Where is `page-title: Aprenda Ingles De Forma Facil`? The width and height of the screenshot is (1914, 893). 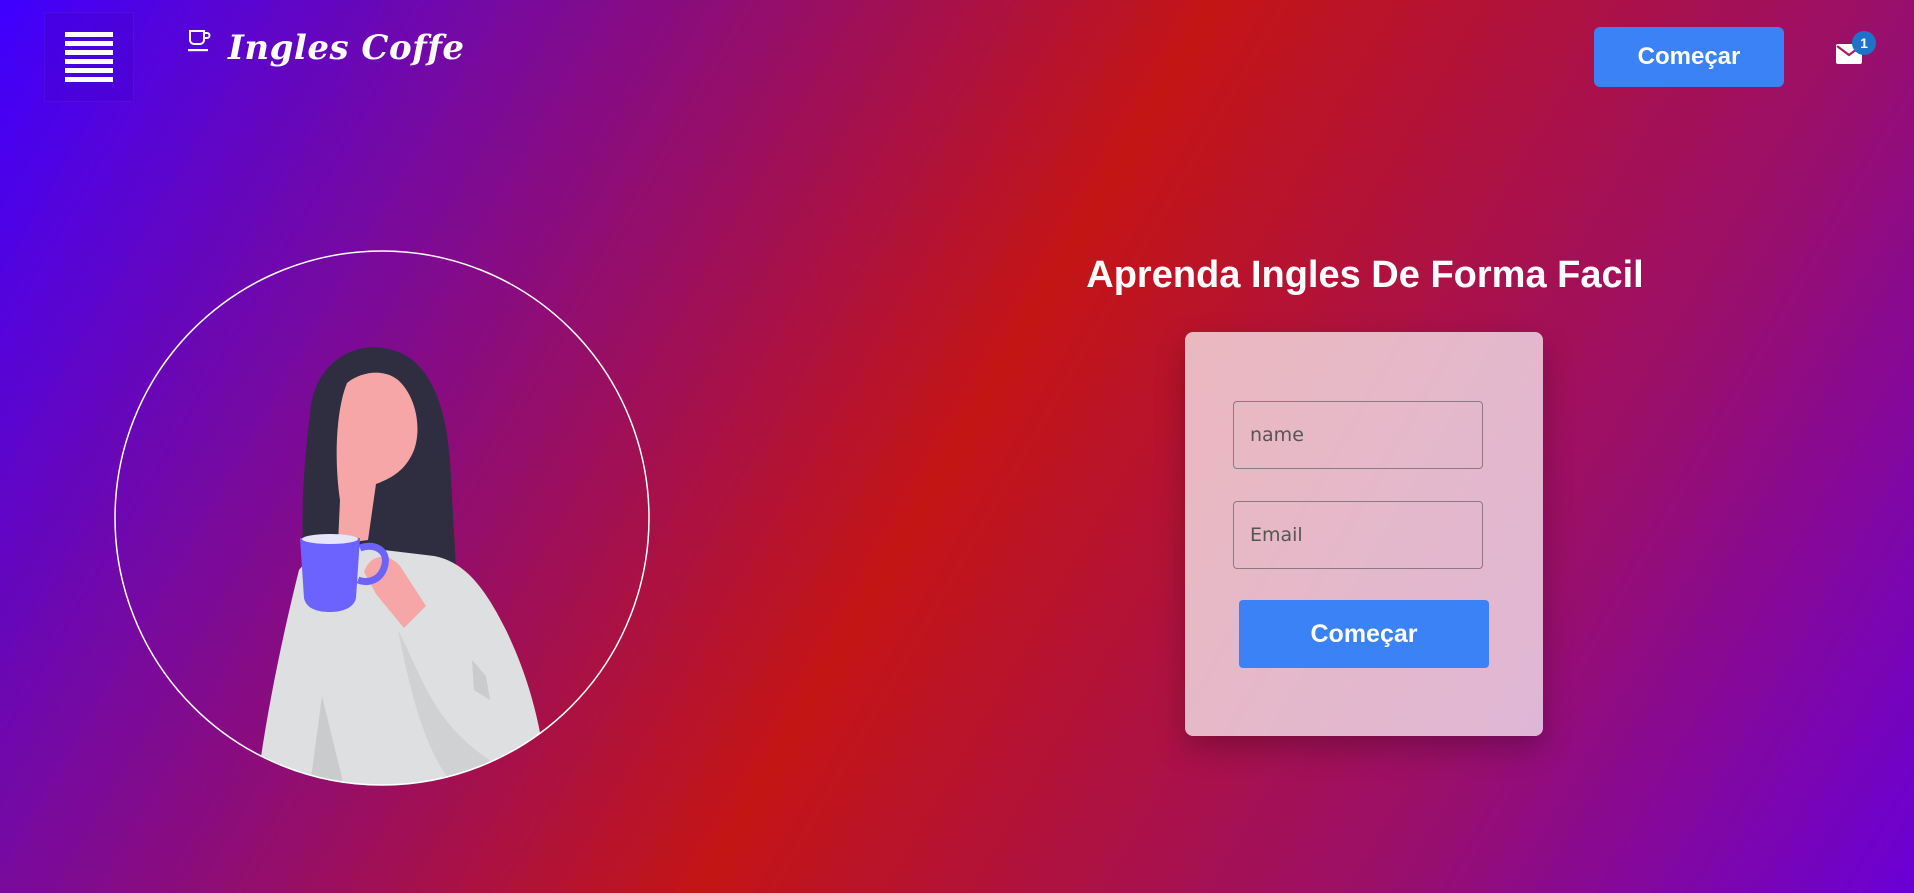
page-title: Aprenda Ingles De Forma Facil is located at coordinates (1365, 275).